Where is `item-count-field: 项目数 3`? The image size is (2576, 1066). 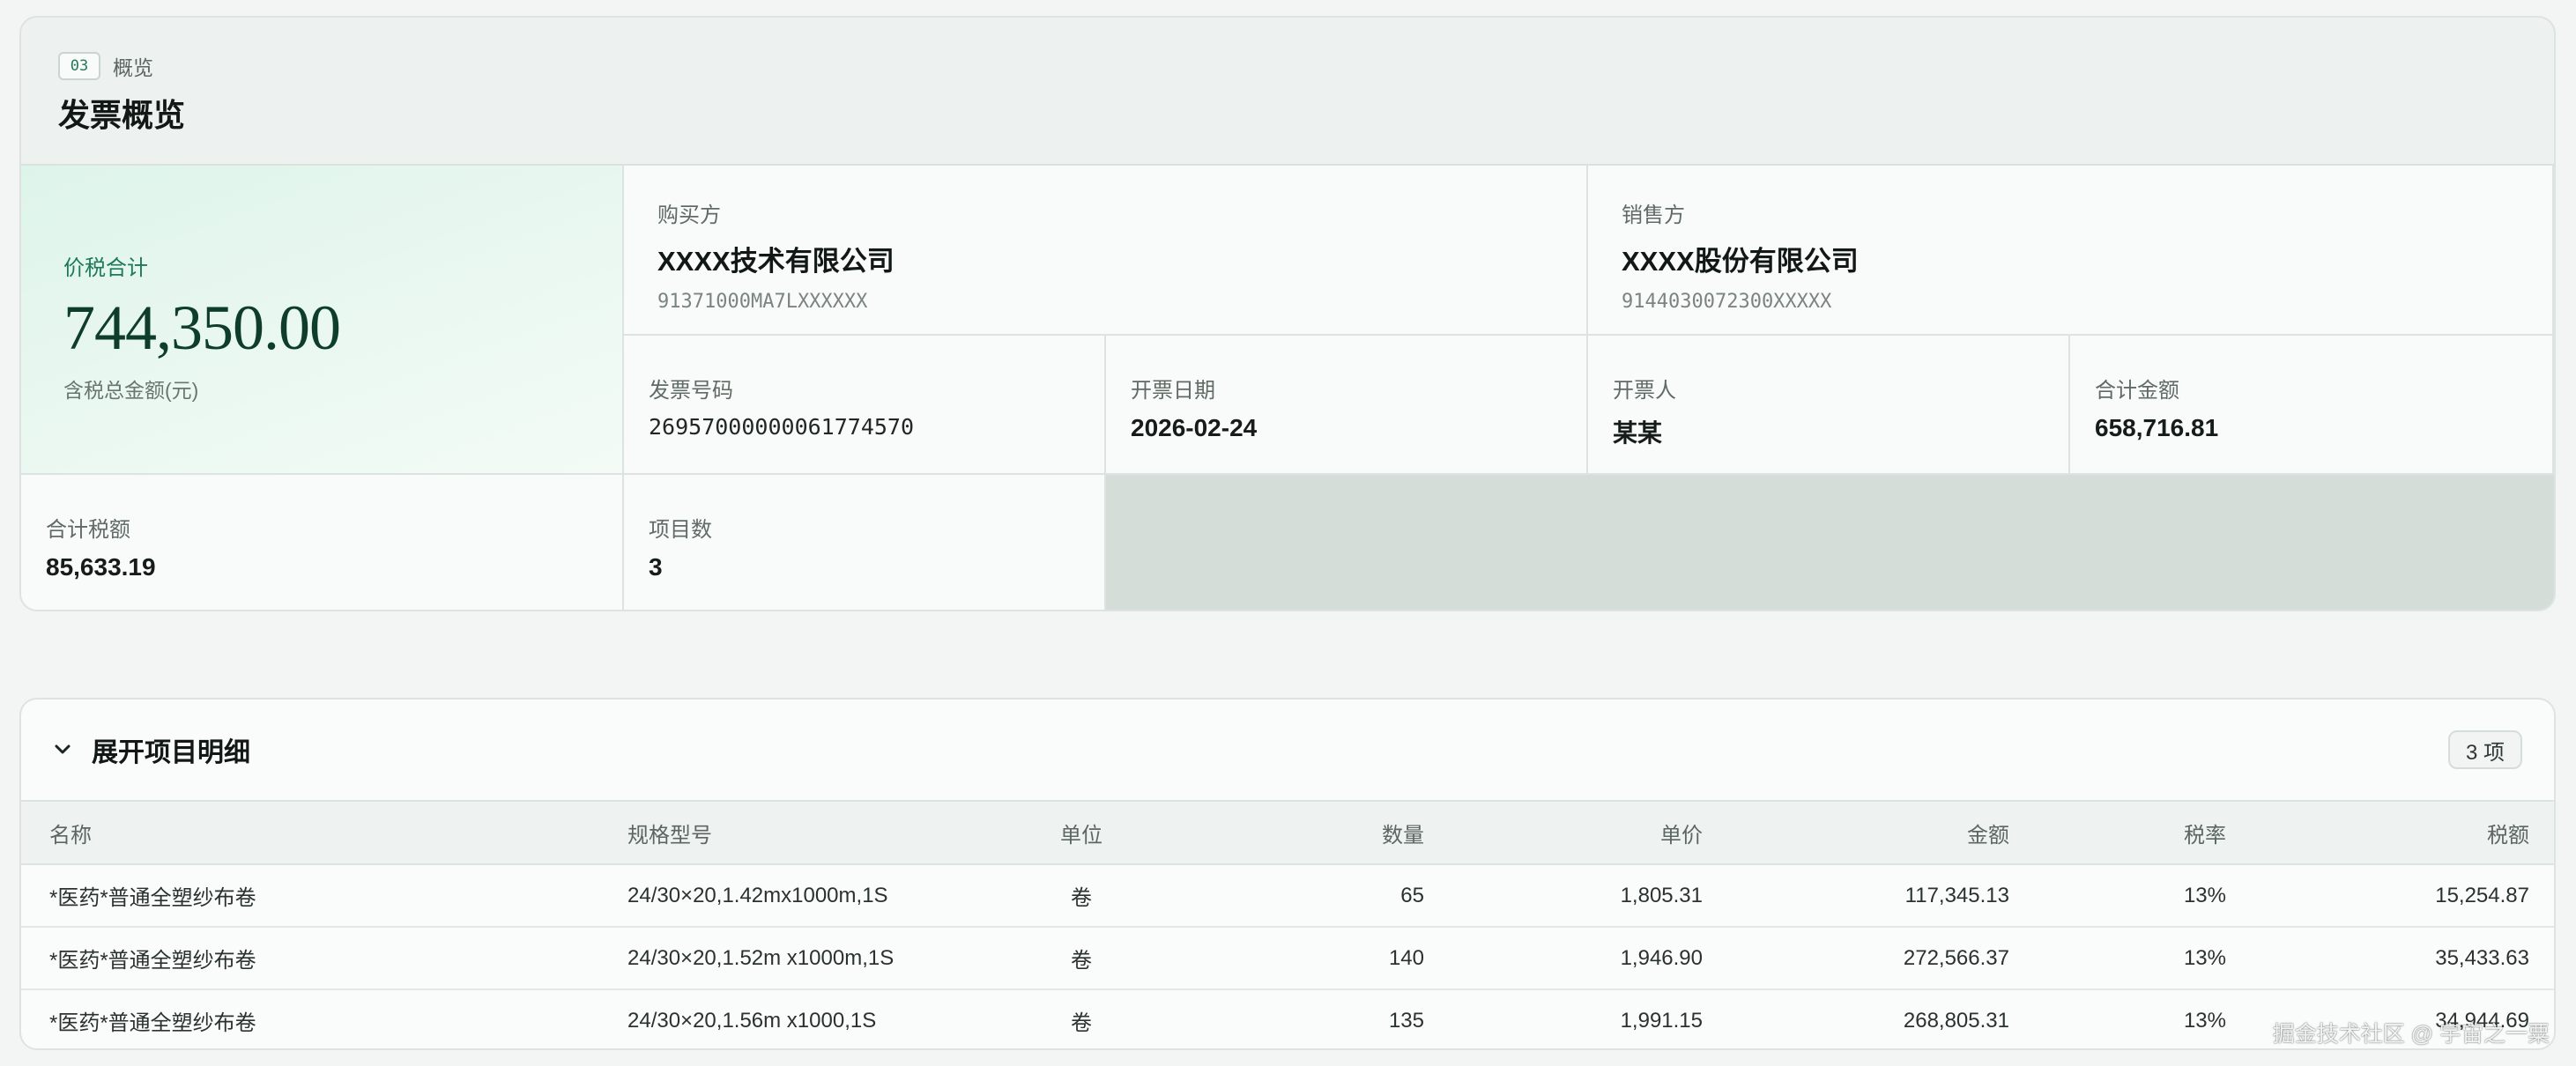
item-count-field: 项目数 3 is located at coordinates (865, 542).